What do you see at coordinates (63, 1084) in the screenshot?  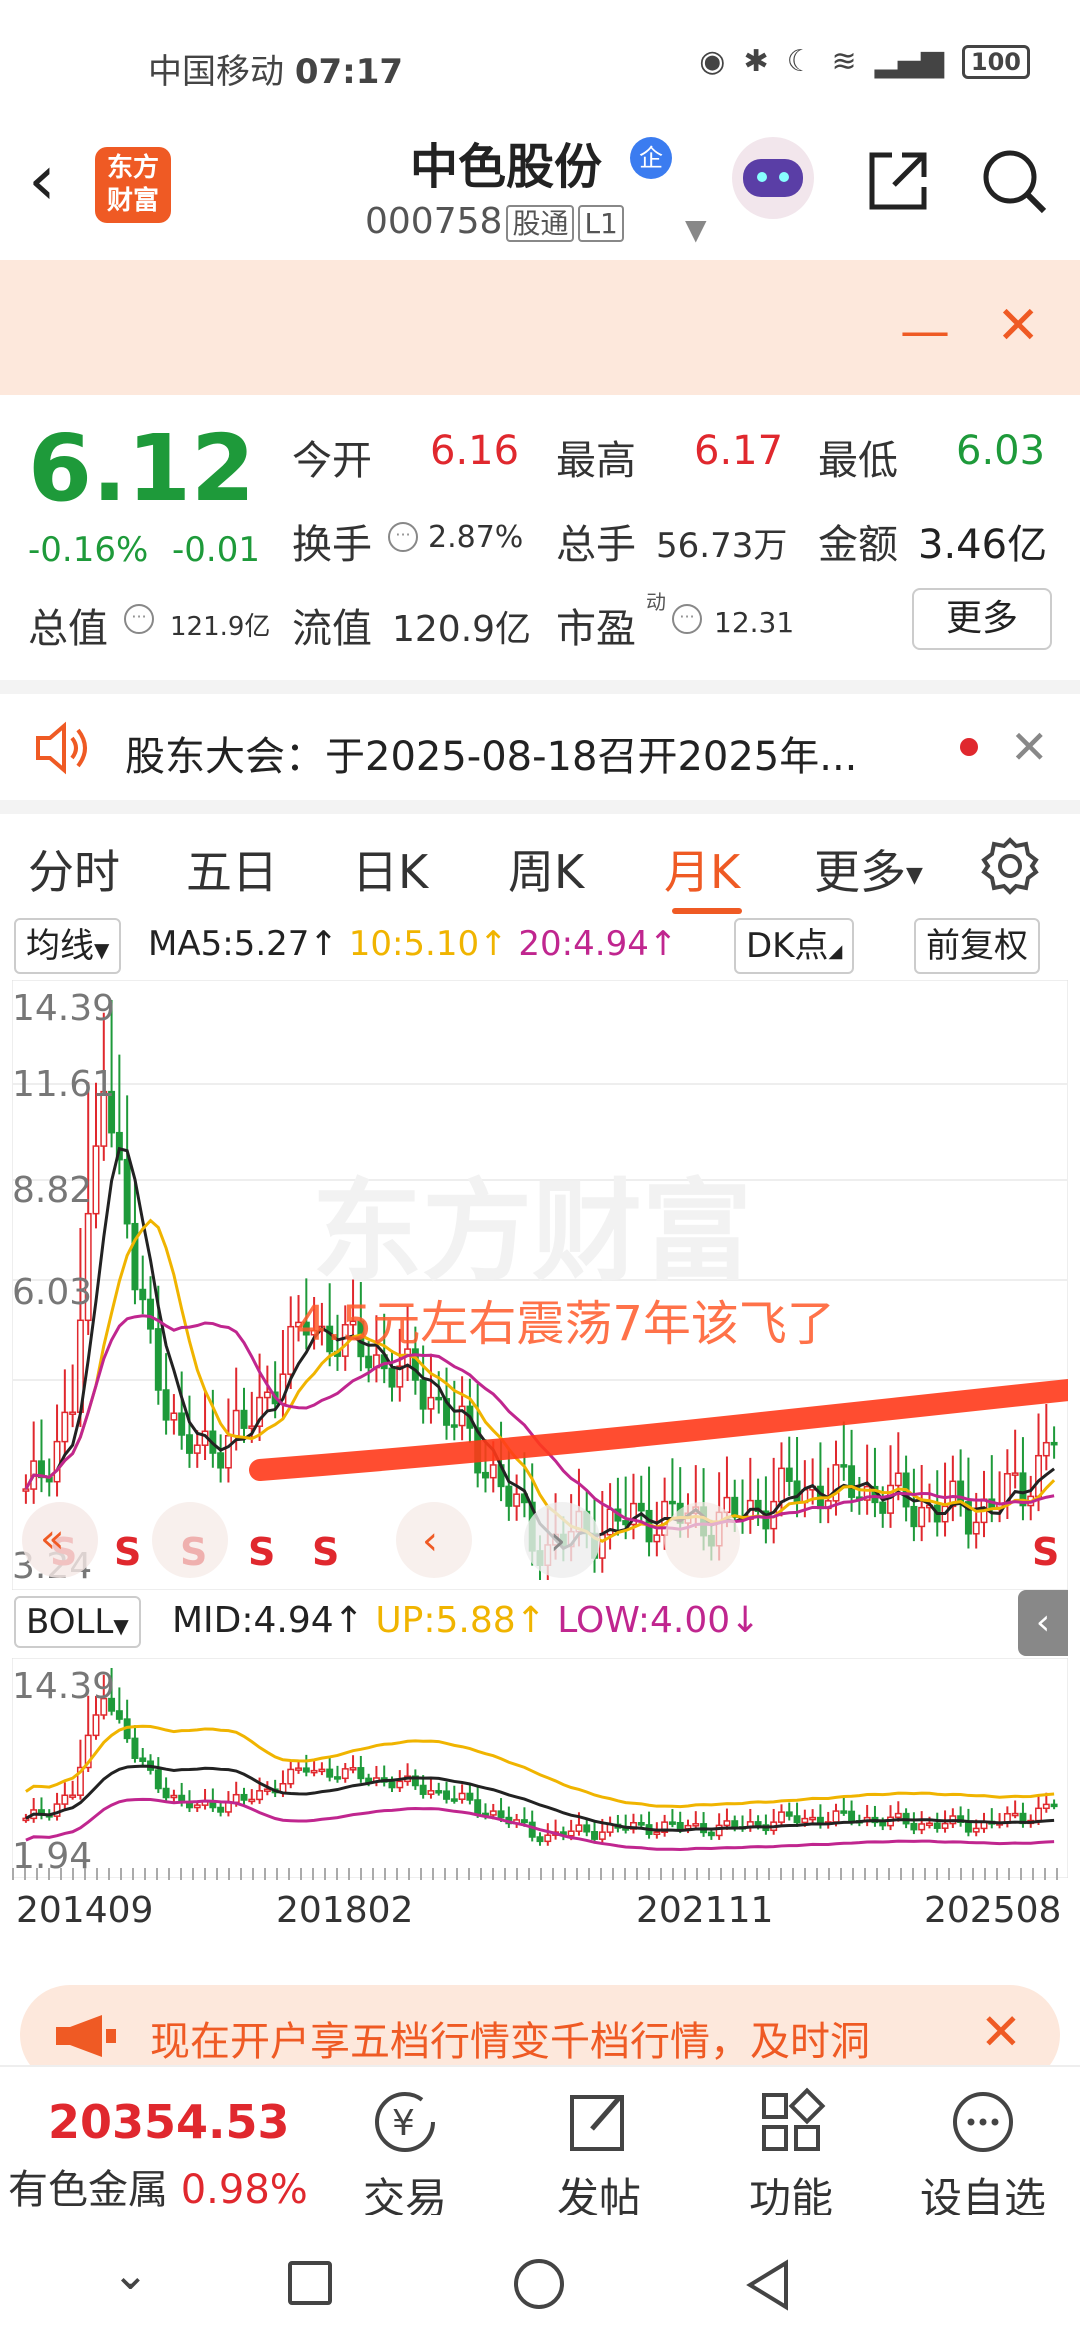 I see `y-label-2: 11.61` at bounding box center [63, 1084].